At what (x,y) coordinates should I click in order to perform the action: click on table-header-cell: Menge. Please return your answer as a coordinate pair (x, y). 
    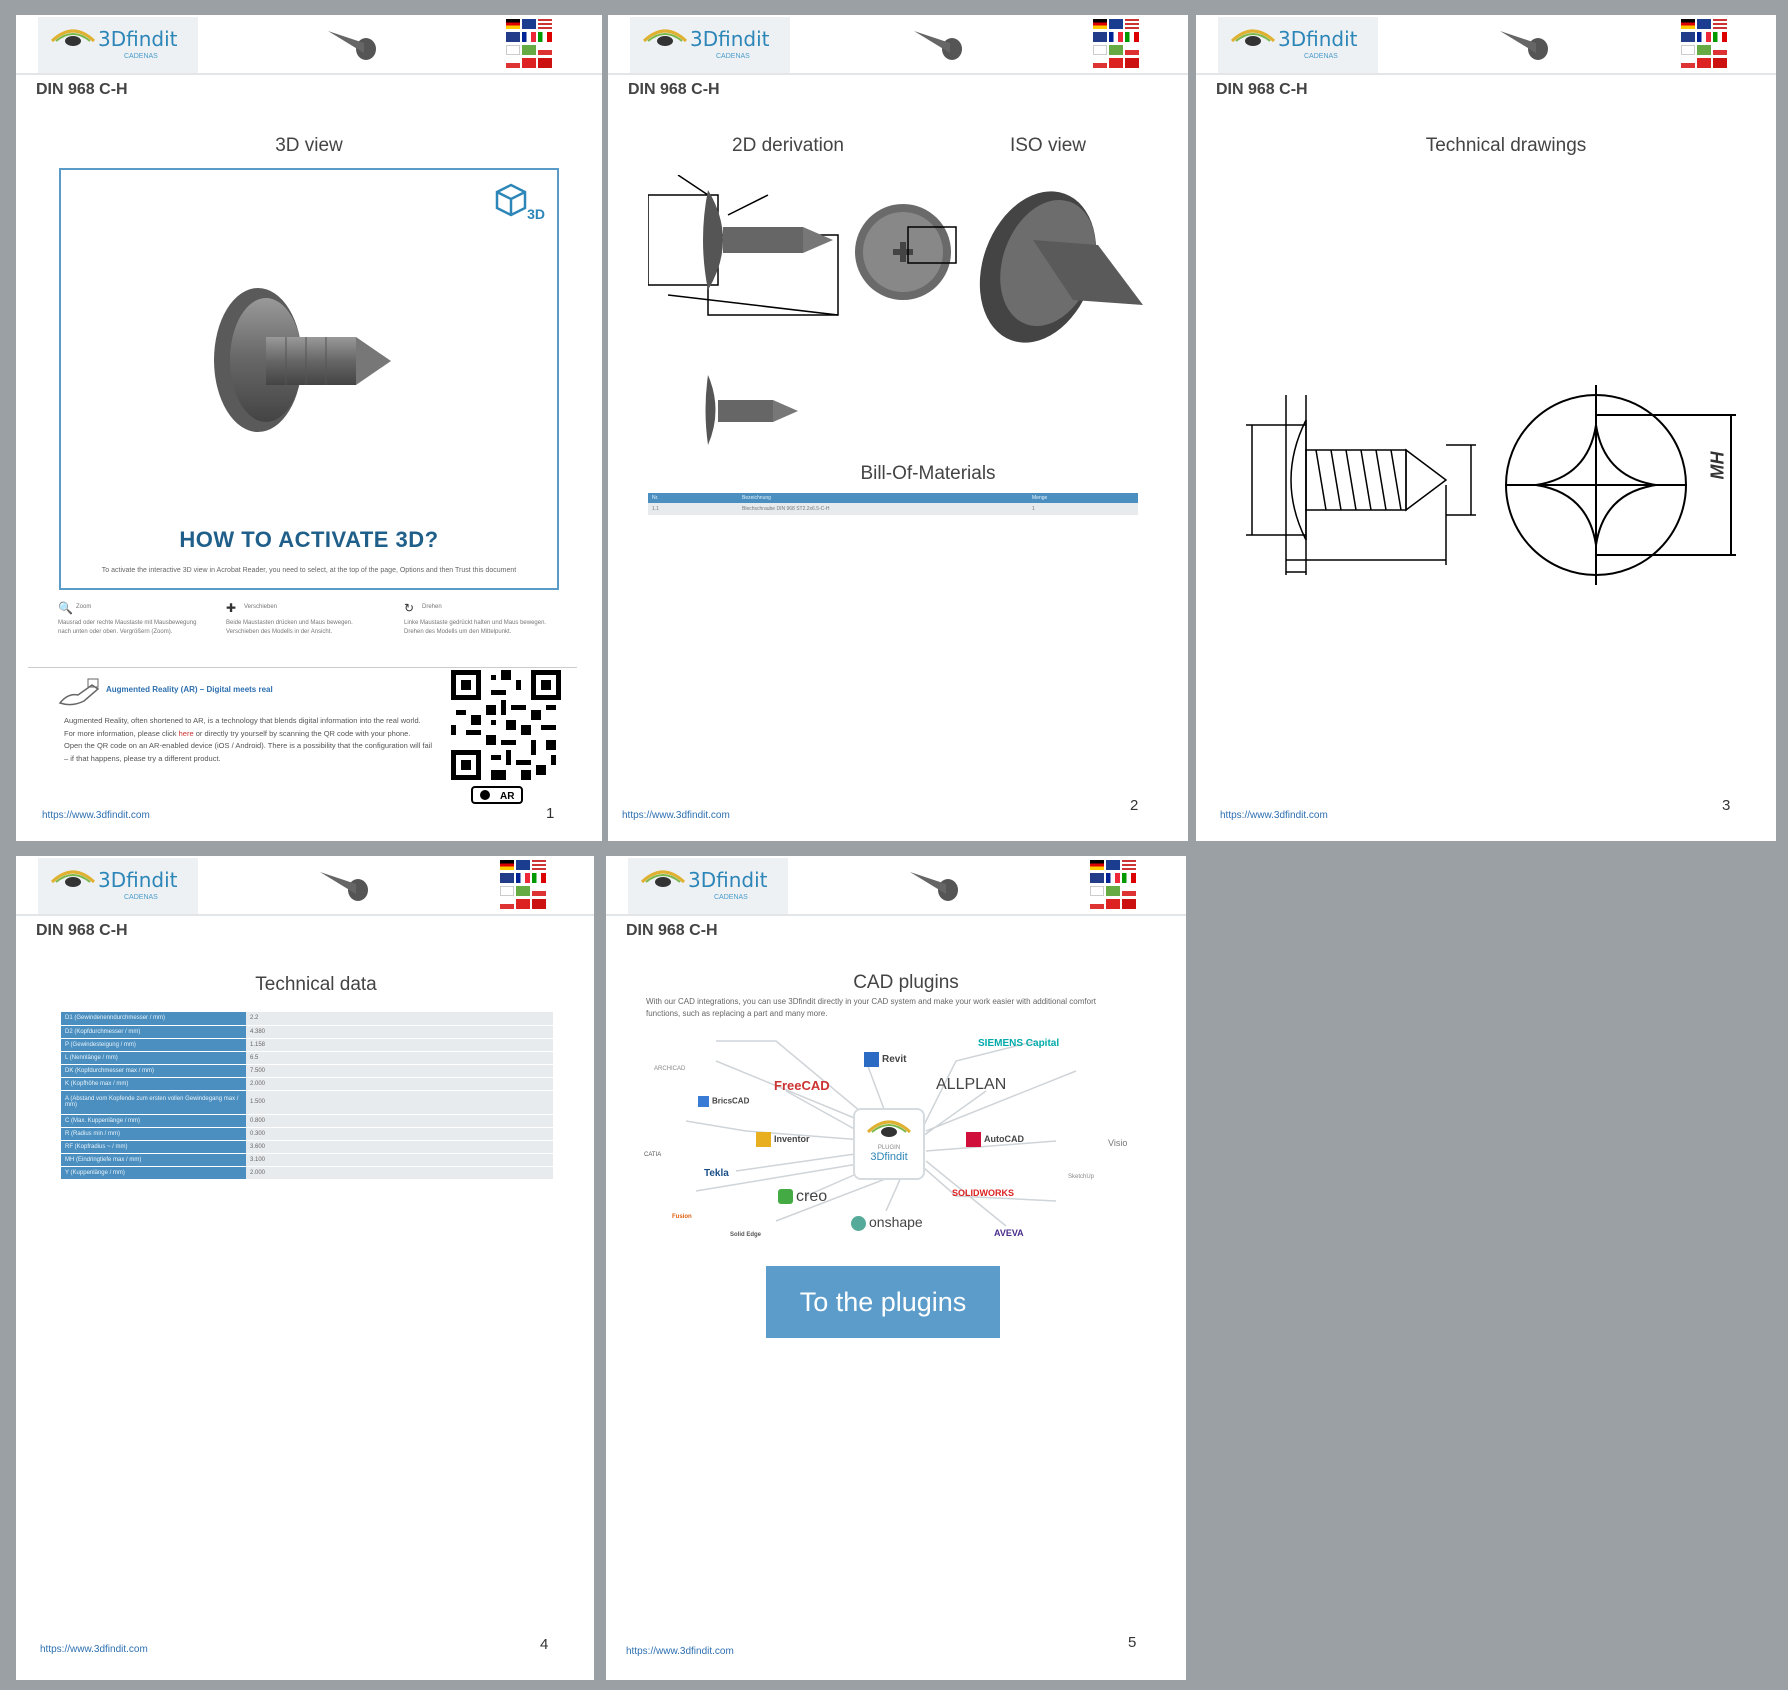
    Looking at the image, I should click on (1040, 498).